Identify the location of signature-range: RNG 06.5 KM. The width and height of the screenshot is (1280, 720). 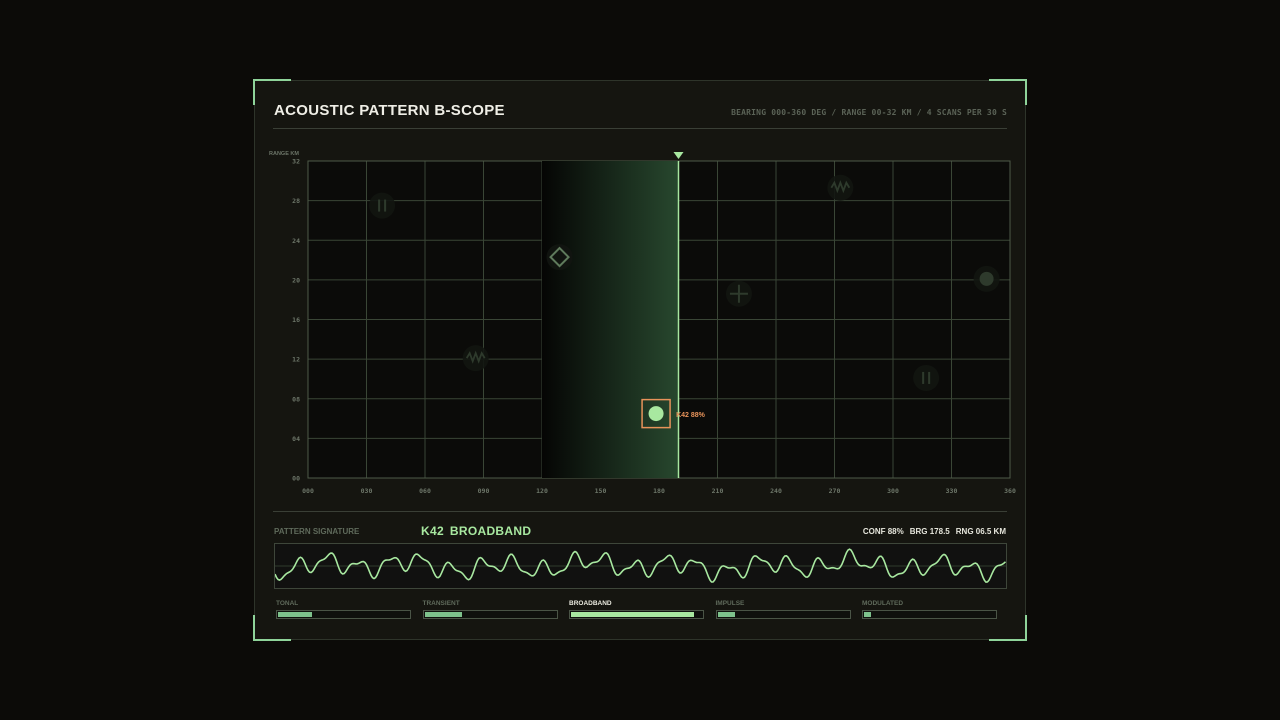
(980, 531).